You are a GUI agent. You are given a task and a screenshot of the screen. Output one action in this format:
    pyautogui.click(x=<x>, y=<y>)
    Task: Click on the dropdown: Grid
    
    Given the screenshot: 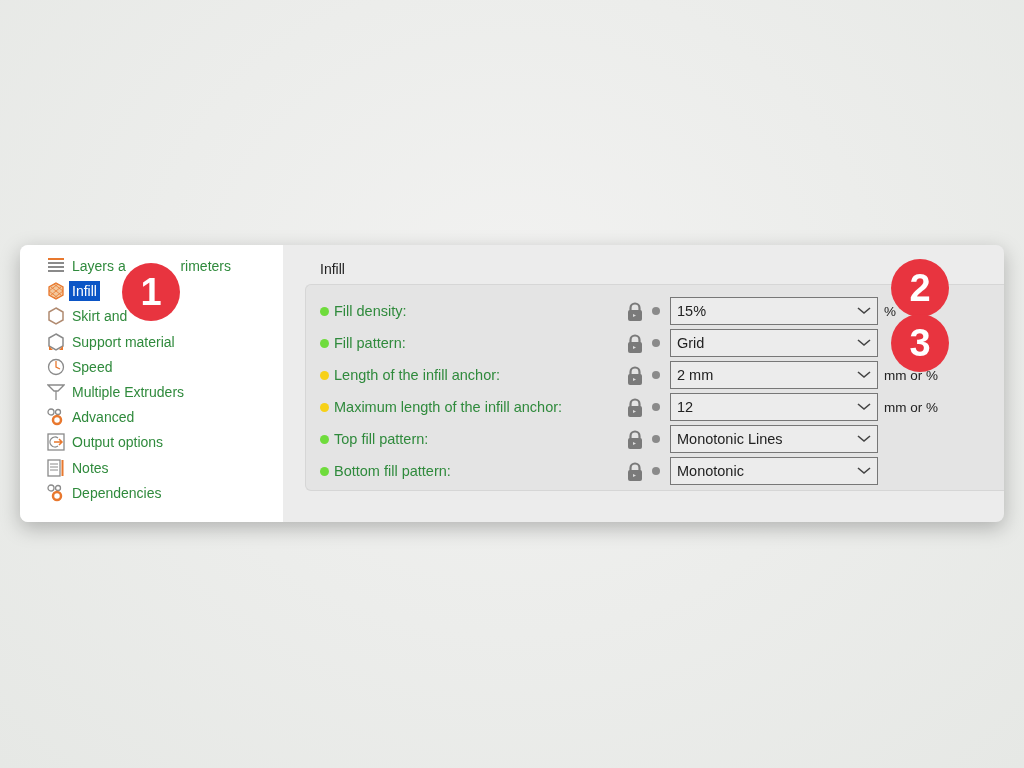 What is the action you would take?
    pyautogui.click(x=774, y=343)
    